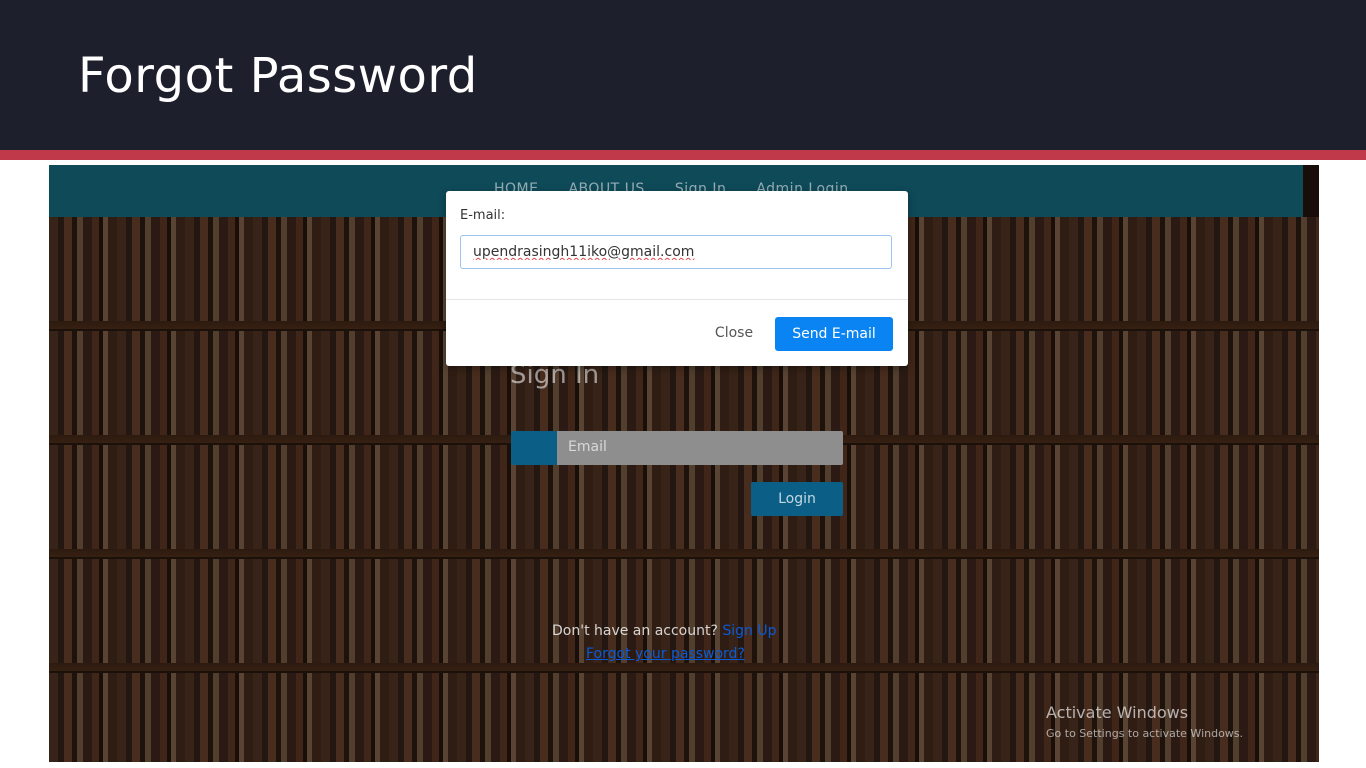 This screenshot has height=768, width=1366. I want to click on email-label: E-mail:, so click(483, 215).